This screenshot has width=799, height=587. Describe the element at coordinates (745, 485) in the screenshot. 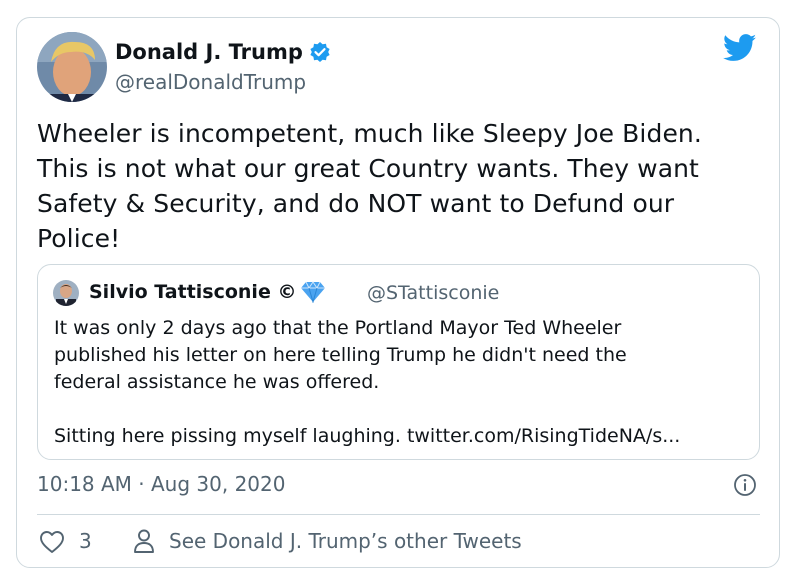

I see `info-icon` at that location.